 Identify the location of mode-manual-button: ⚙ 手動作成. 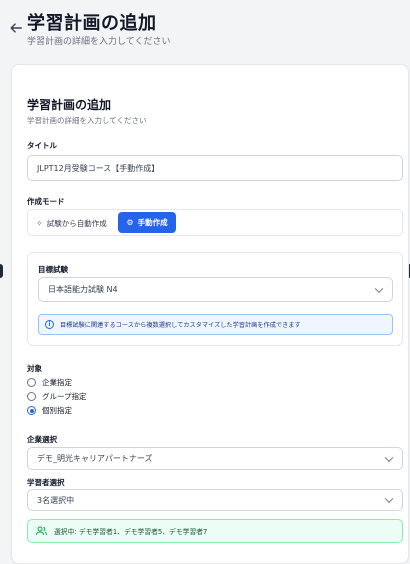
(147, 222).